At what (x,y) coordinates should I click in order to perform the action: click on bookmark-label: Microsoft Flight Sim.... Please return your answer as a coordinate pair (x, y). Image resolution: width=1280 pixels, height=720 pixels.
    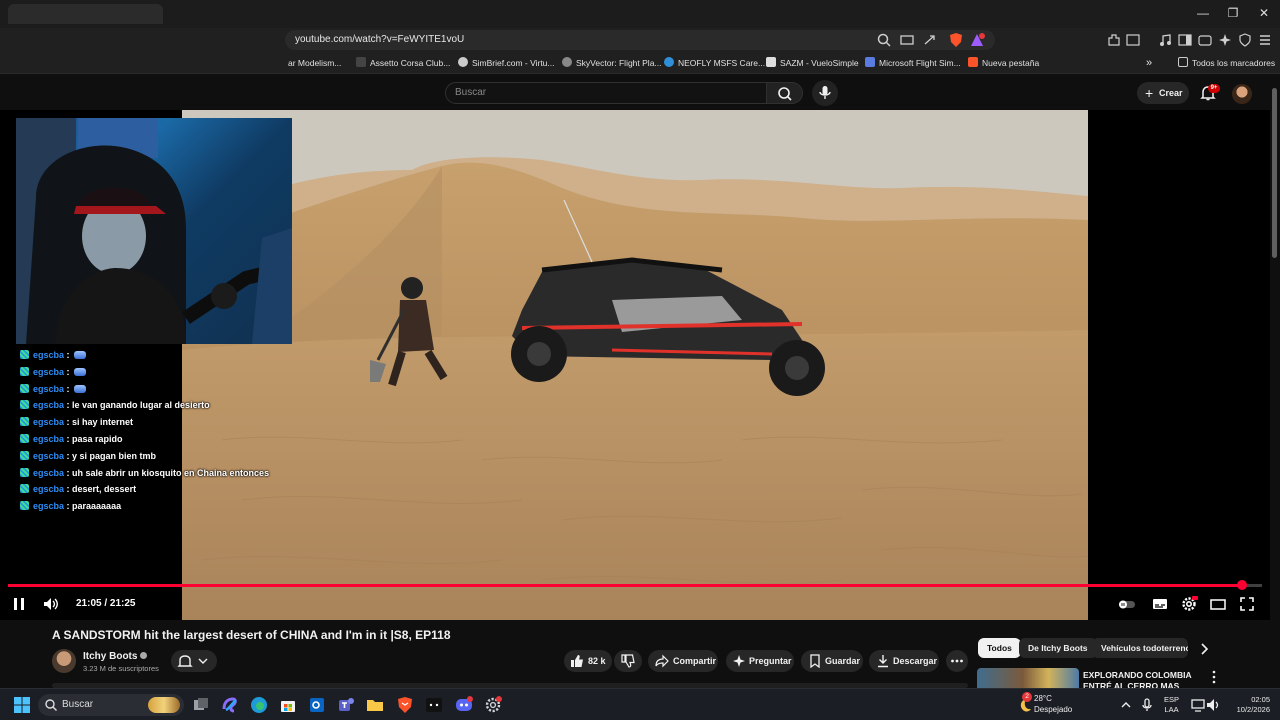
    Looking at the image, I should click on (920, 63).